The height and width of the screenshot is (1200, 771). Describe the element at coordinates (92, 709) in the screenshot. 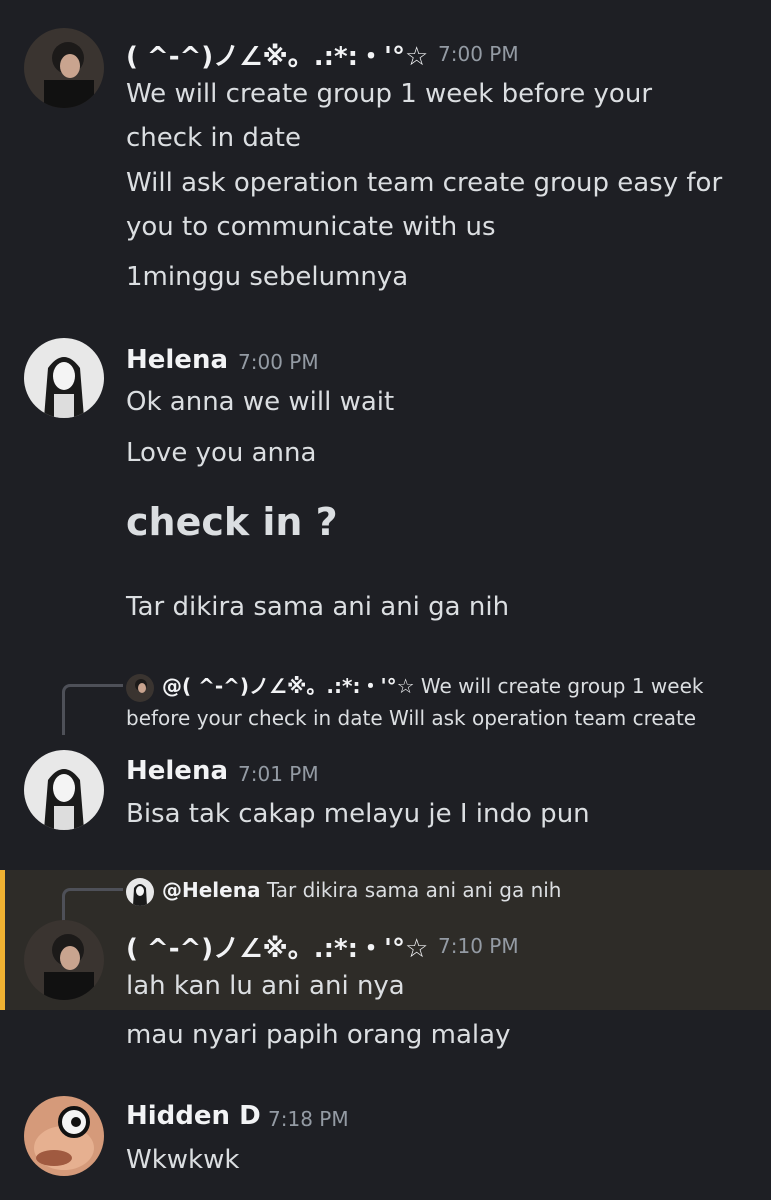

I see `reply-connector` at that location.